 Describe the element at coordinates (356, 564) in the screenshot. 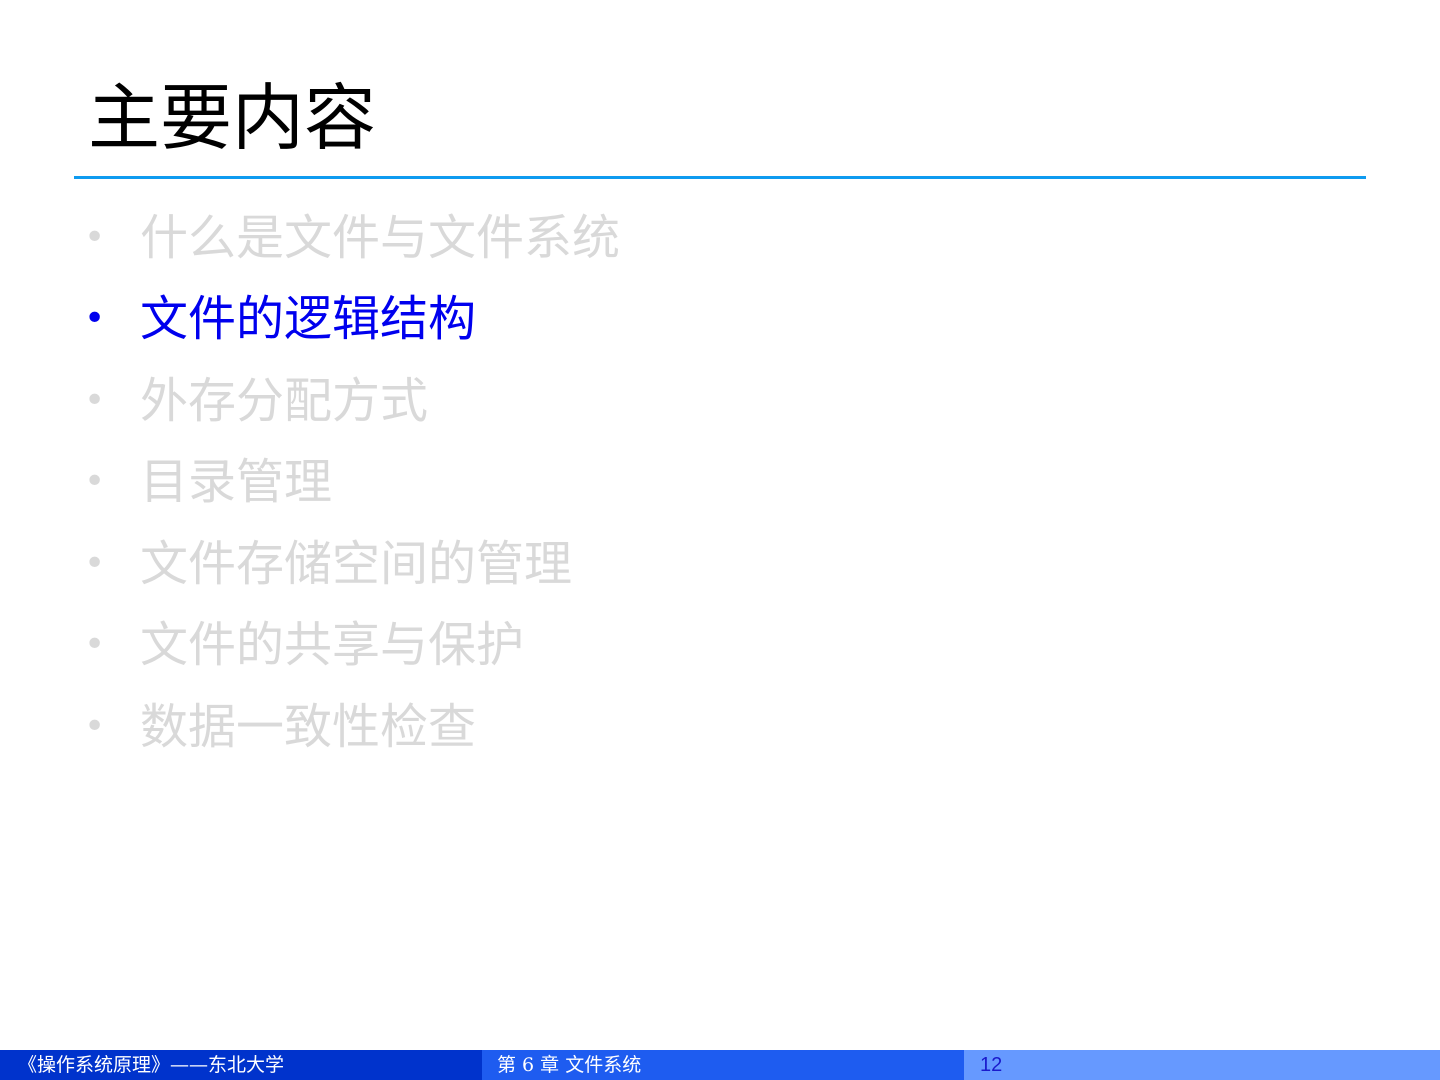

I see `agenda-item-label: 文件存储空间的管理` at that location.